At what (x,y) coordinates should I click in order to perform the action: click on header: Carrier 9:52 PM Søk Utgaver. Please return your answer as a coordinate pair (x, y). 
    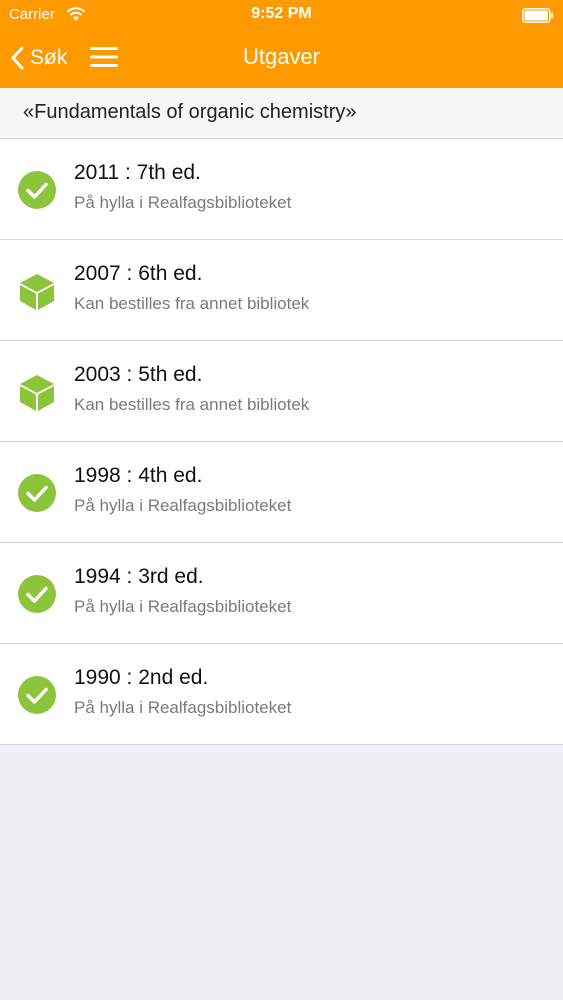
    Looking at the image, I should click on (281, 44).